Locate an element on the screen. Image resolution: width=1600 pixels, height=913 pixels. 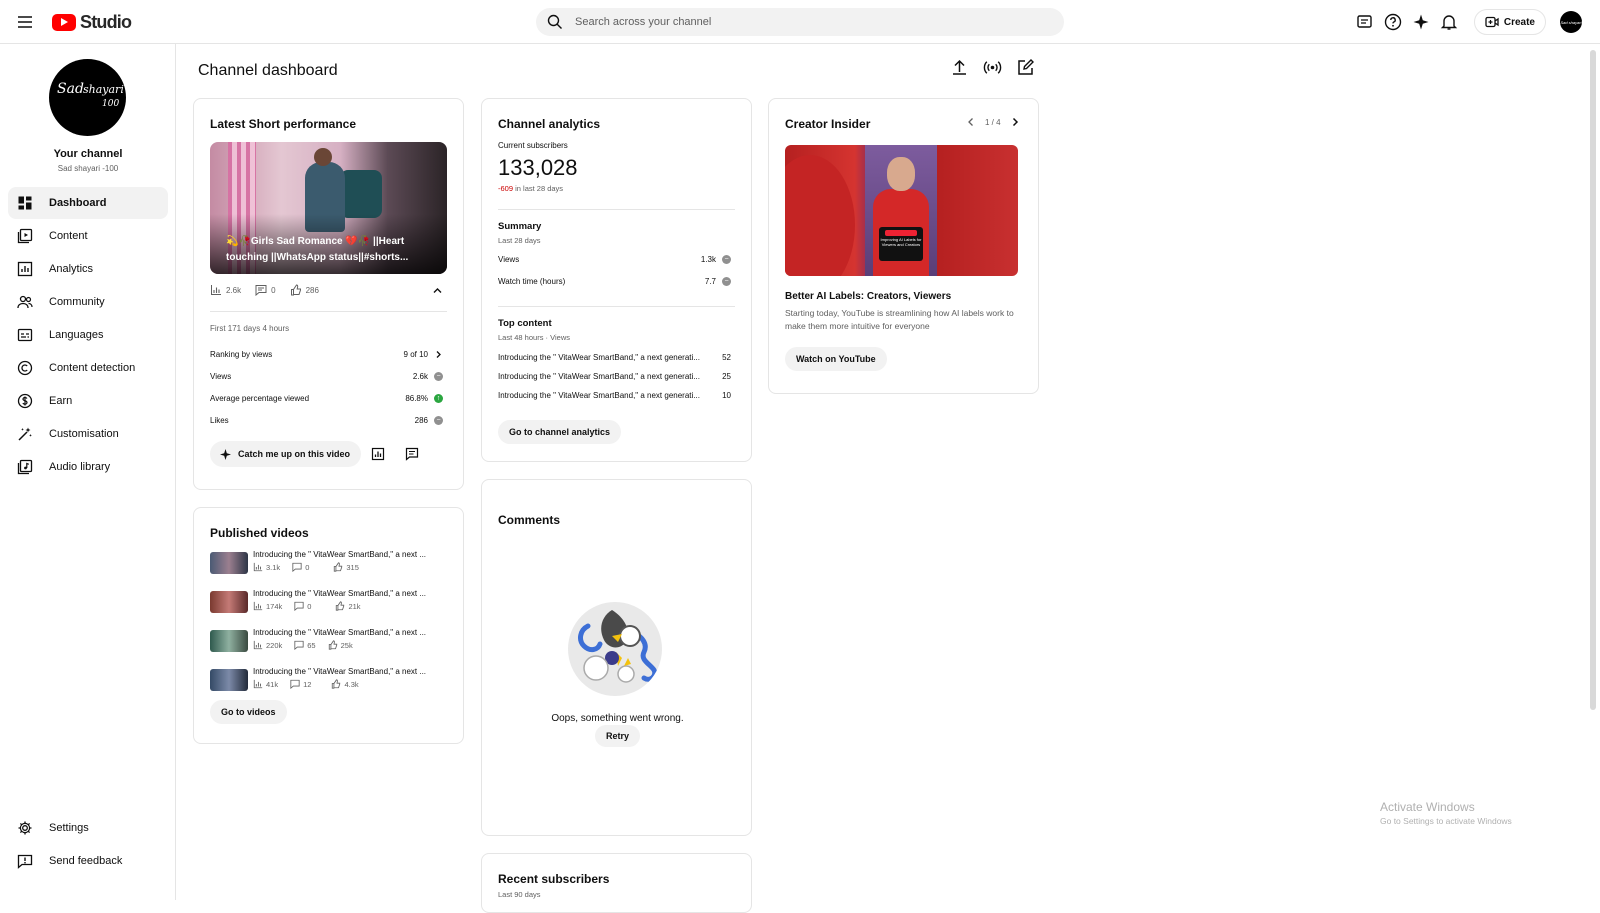
video-likes: 4.3k is located at coordinates (351, 684).